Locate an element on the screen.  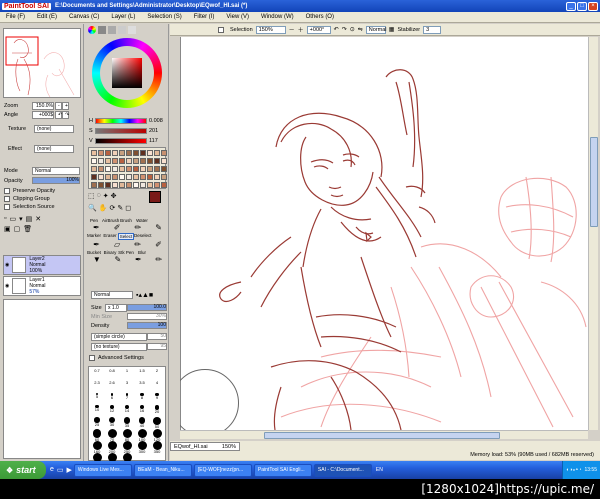
size-slider: 100.0 is located at coordinates (147, 307).